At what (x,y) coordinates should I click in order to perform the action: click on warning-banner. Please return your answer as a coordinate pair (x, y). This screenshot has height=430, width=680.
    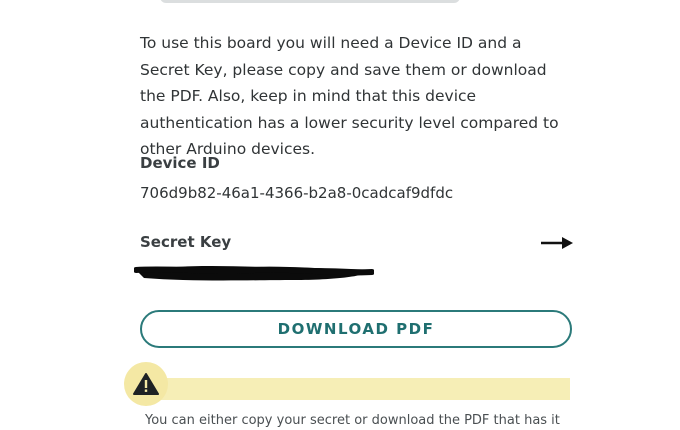
    Looking at the image, I should click on (355, 389).